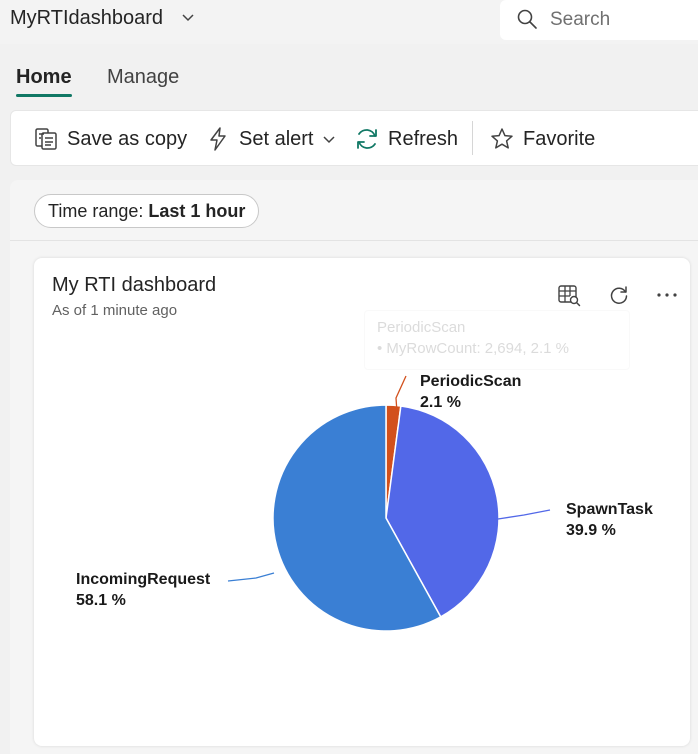 The width and height of the screenshot is (698, 754). Describe the element at coordinates (143, 579) in the screenshot. I see `slice-label-incomingrequest: IncomingRequest` at that location.